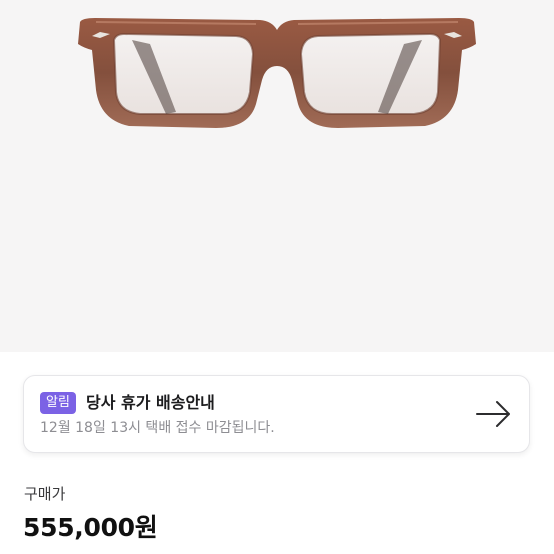 Image resolution: width=554 pixels, height=554 pixels. Describe the element at coordinates (58, 403) in the screenshot. I see `notice-badge: 알림` at that location.